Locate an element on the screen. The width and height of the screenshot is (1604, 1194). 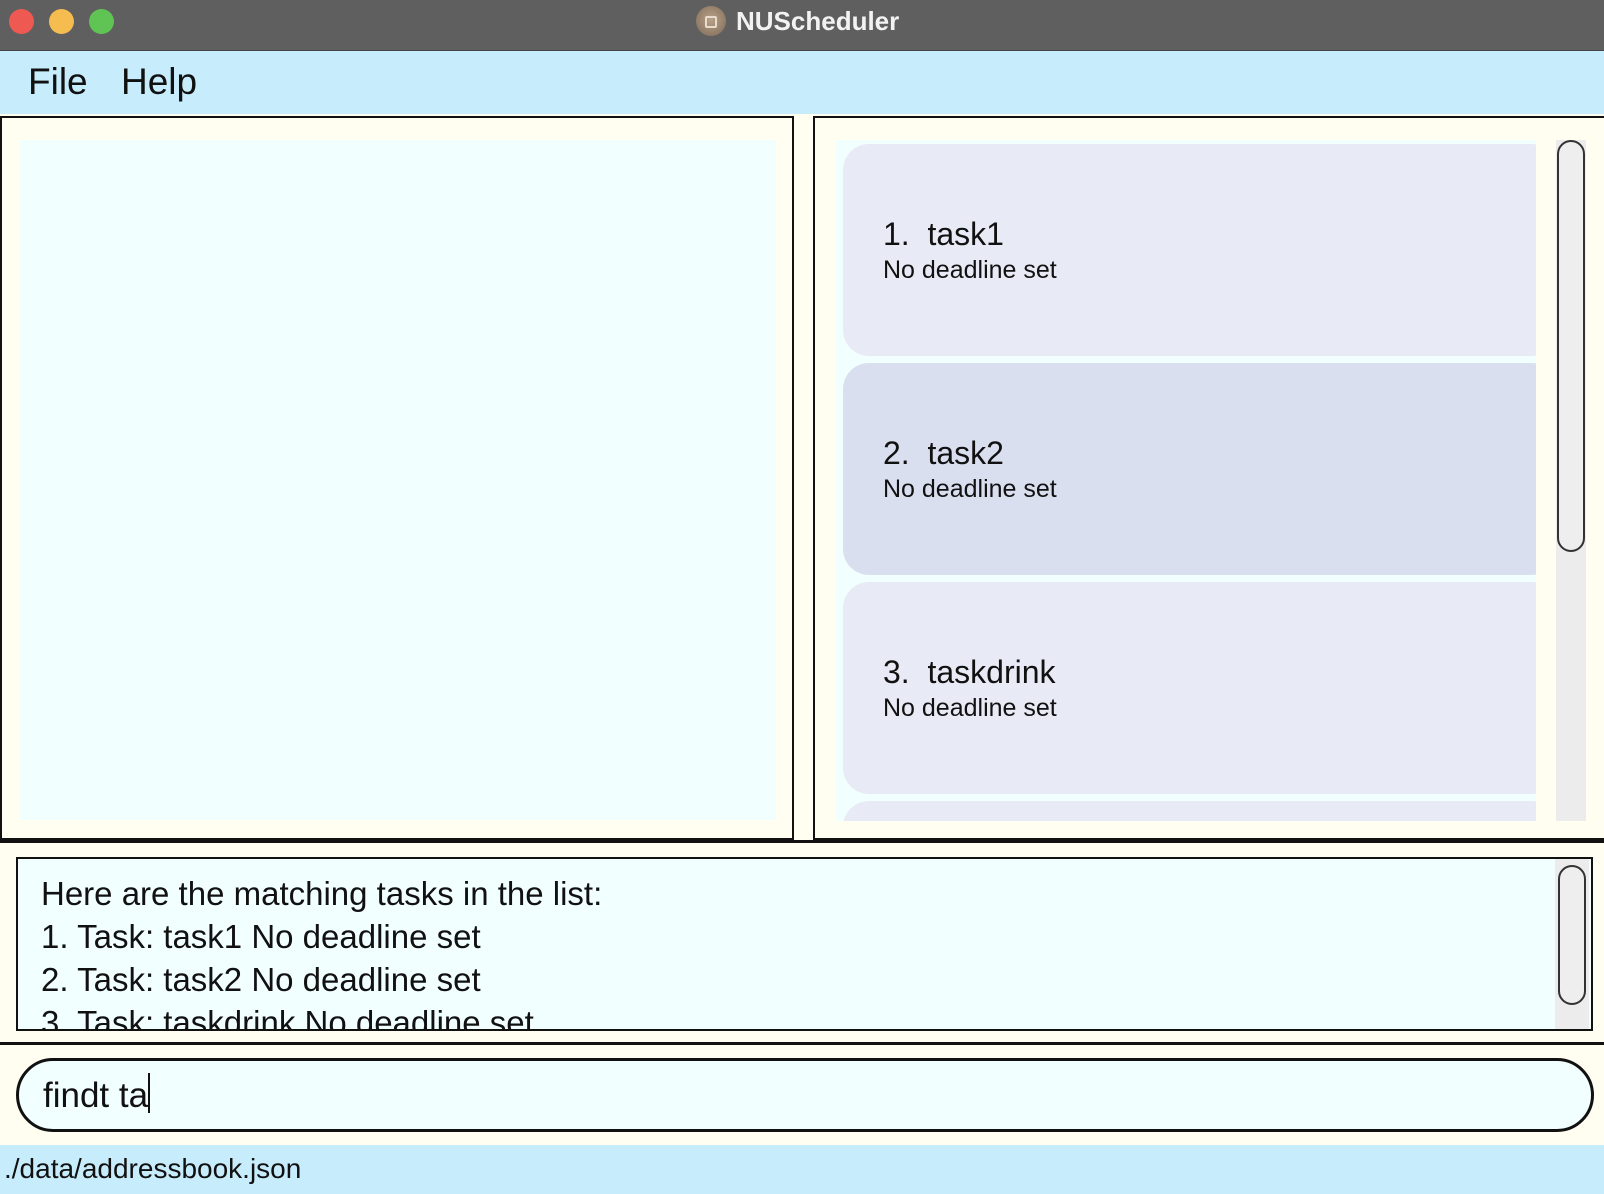
text-caret is located at coordinates (149, 1093).